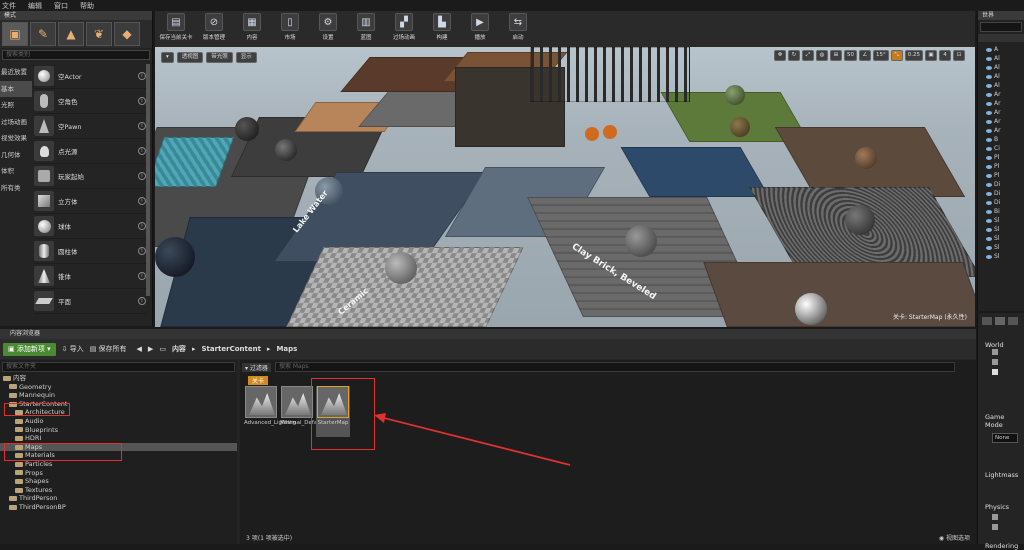 The width and height of the screenshot is (1024, 550). What do you see at coordinates (290, 27) in the screenshot?
I see `marketplace-button: ▯ 市场` at bounding box center [290, 27].